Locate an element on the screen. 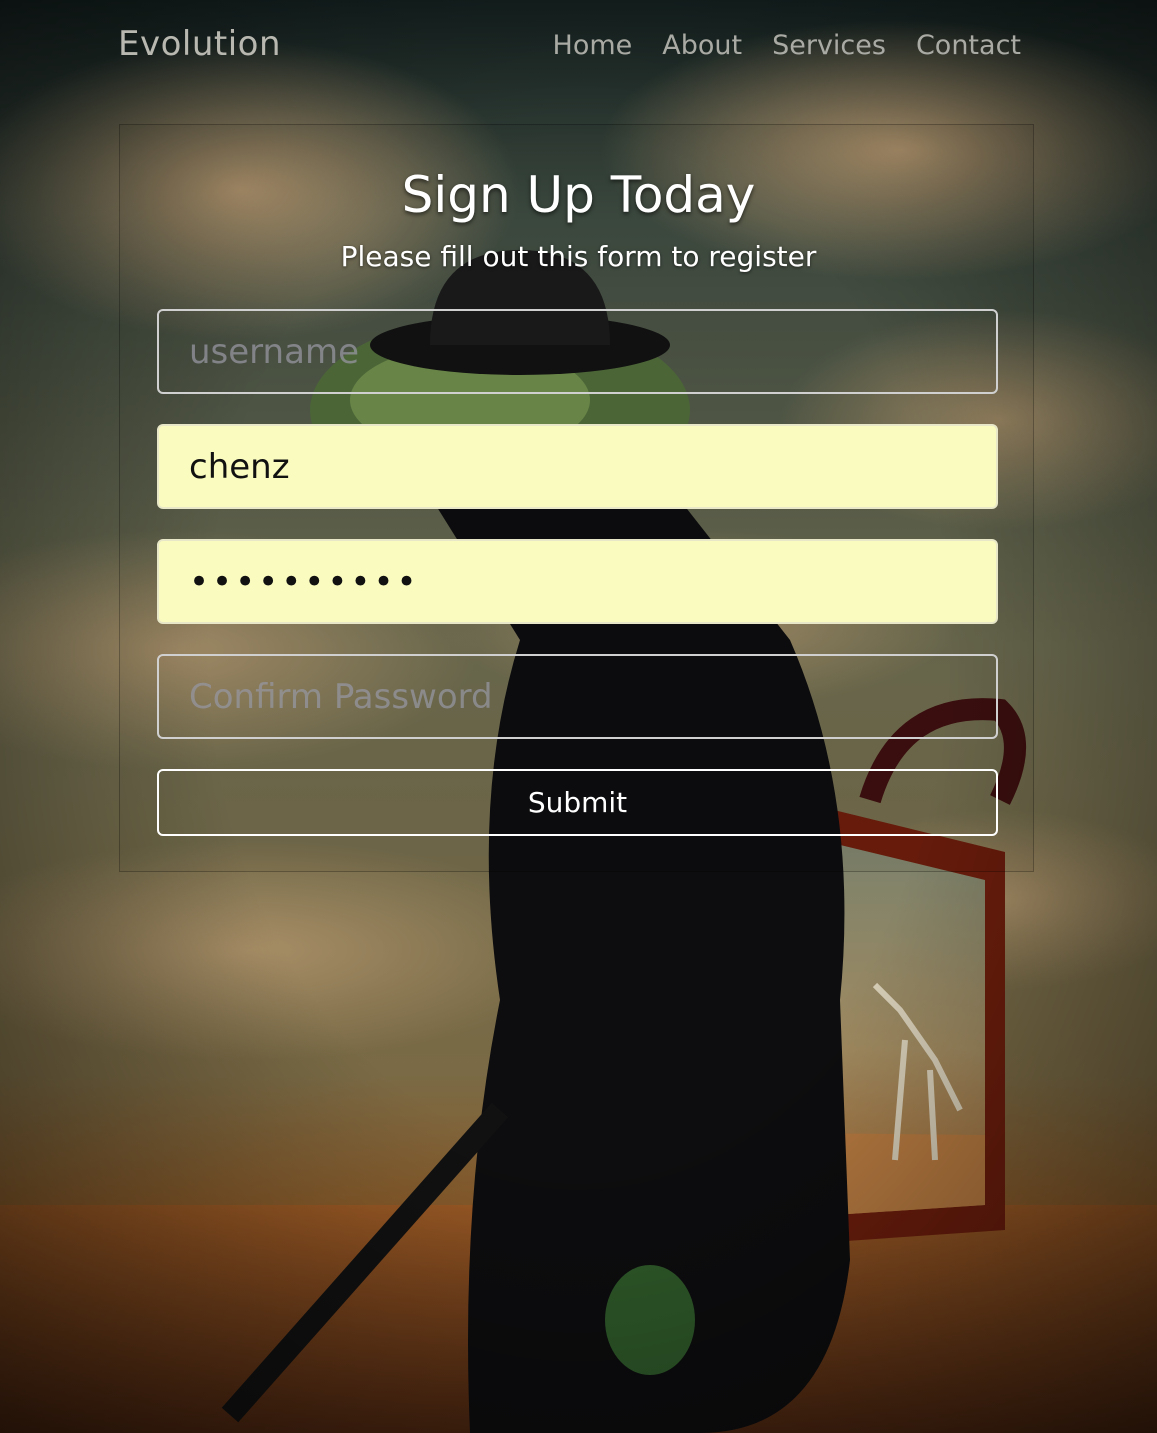 The width and height of the screenshot is (1157, 1433). password-input is located at coordinates (577, 581).